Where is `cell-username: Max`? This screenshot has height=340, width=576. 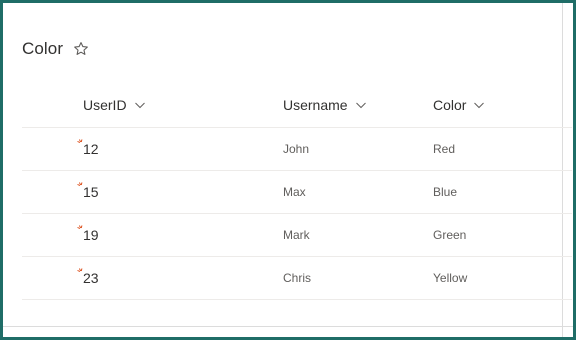 cell-username: Max is located at coordinates (294, 192).